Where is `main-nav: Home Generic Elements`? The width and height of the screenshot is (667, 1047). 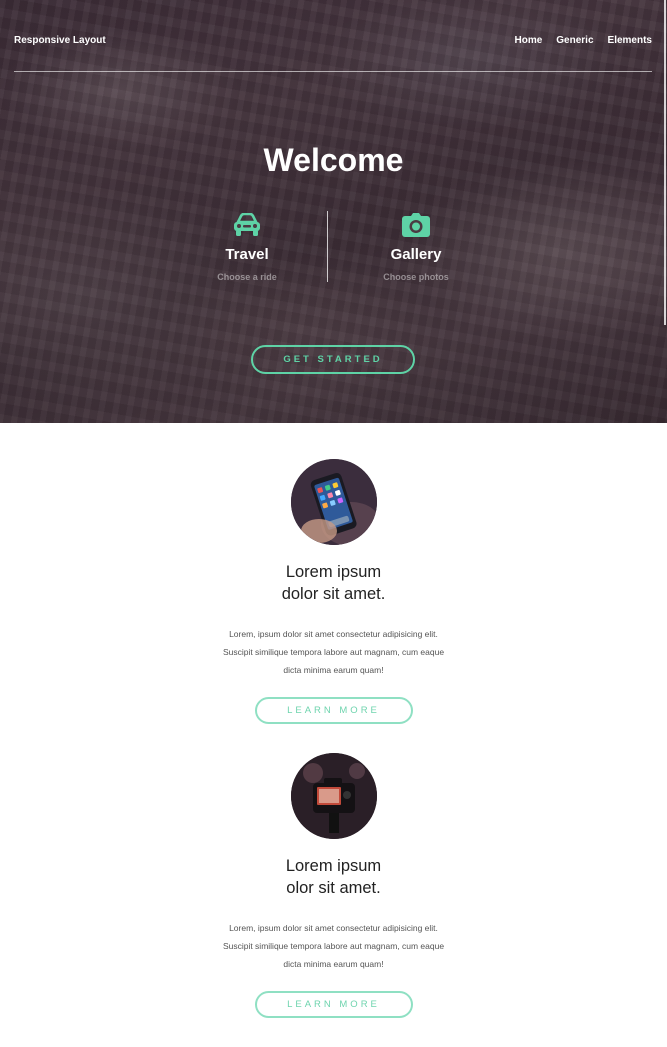
main-nav: Home Generic Elements is located at coordinates (583, 40).